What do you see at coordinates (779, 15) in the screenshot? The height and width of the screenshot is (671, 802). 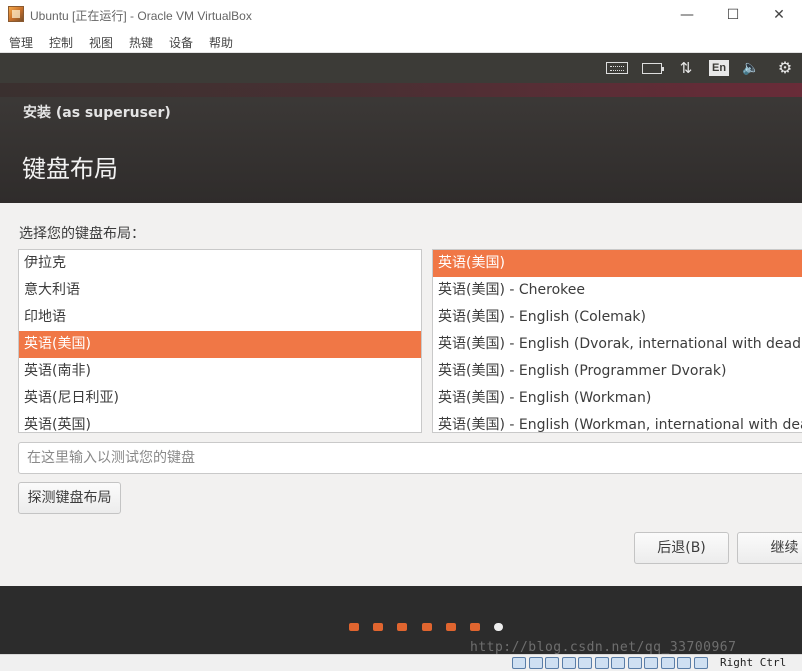 I see `close-button: ✕` at bounding box center [779, 15].